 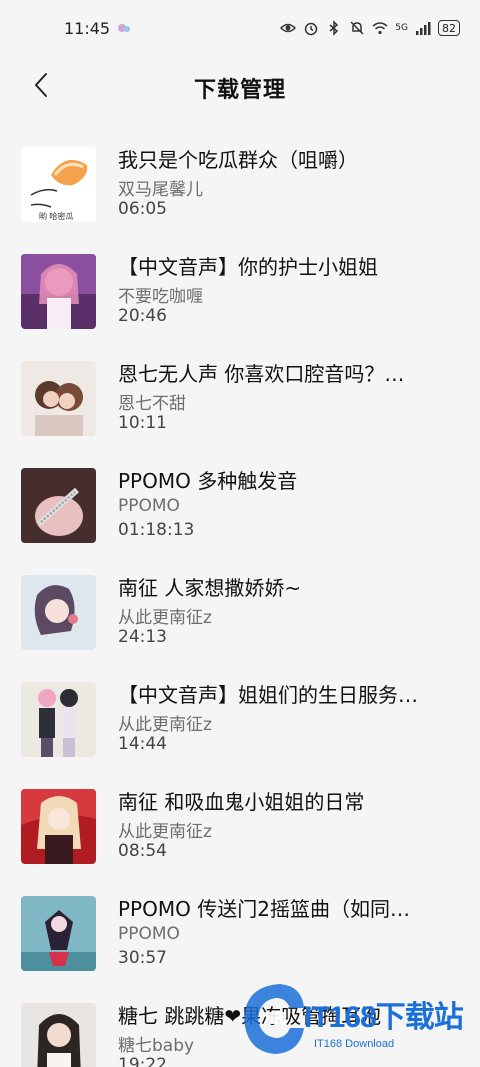 I want to click on item-duration: 01:18:13, so click(x=156, y=530).